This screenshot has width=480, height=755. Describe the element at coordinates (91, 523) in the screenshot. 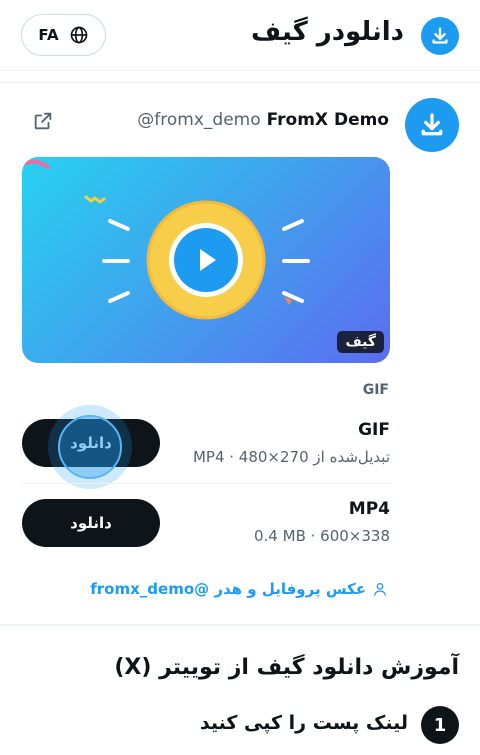

I see `download-mp4-button: دانلود` at that location.